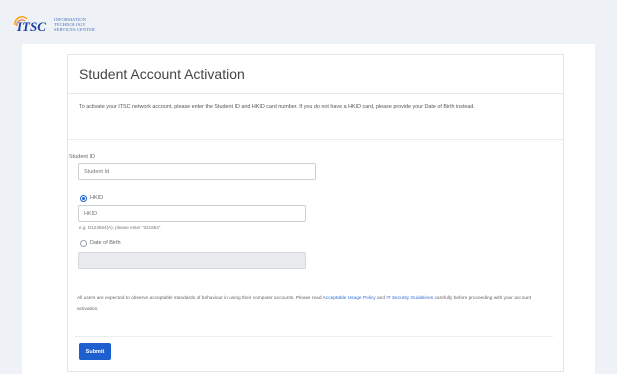  Describe the element at coordinates (74, 24) in the screenshot. I see `logo-wordmark: INFORMATION TECHNOLOGY SERVICES CENTER` at that location.